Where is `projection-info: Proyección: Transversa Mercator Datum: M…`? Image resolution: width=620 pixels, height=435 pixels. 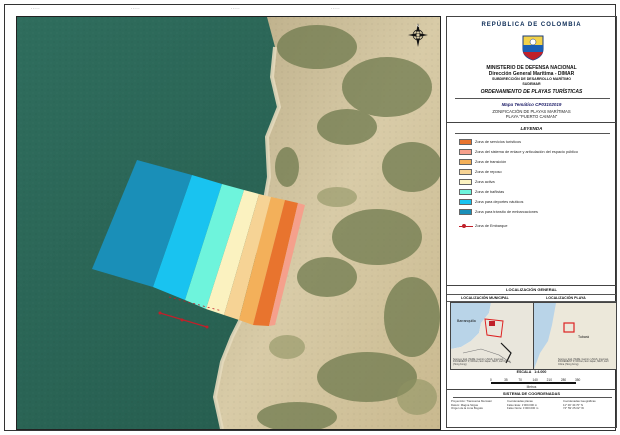
projection-info: Proyección: Transversa Mercator Datum: M… is located at coordinates (472, 404).